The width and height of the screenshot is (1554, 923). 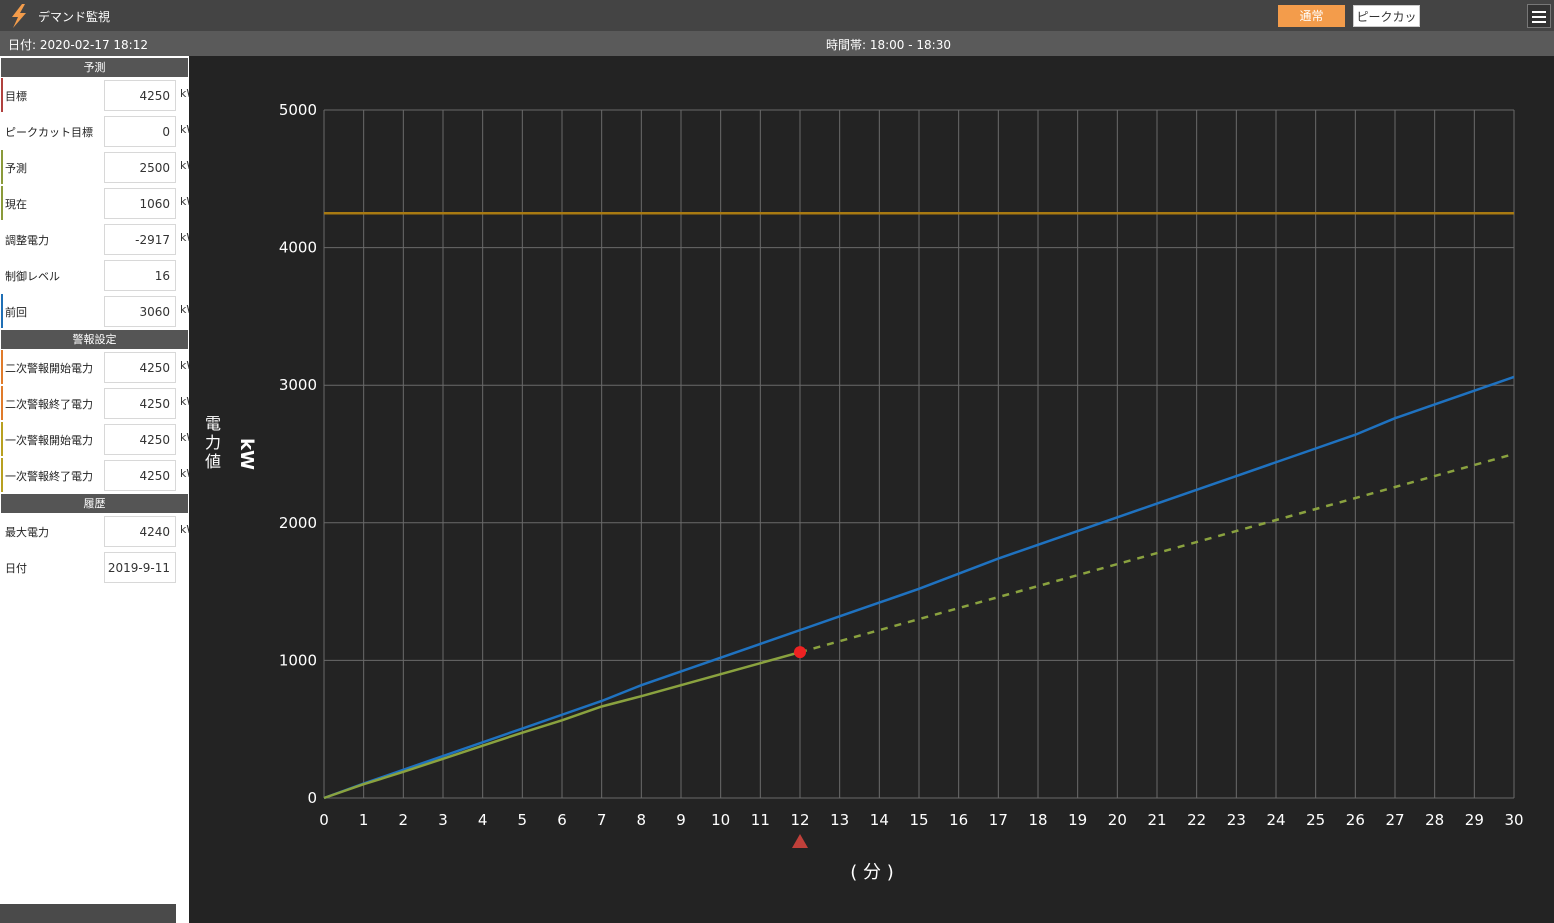 I want to click on y-tick-label: 2000, so click(x=298, y=523).